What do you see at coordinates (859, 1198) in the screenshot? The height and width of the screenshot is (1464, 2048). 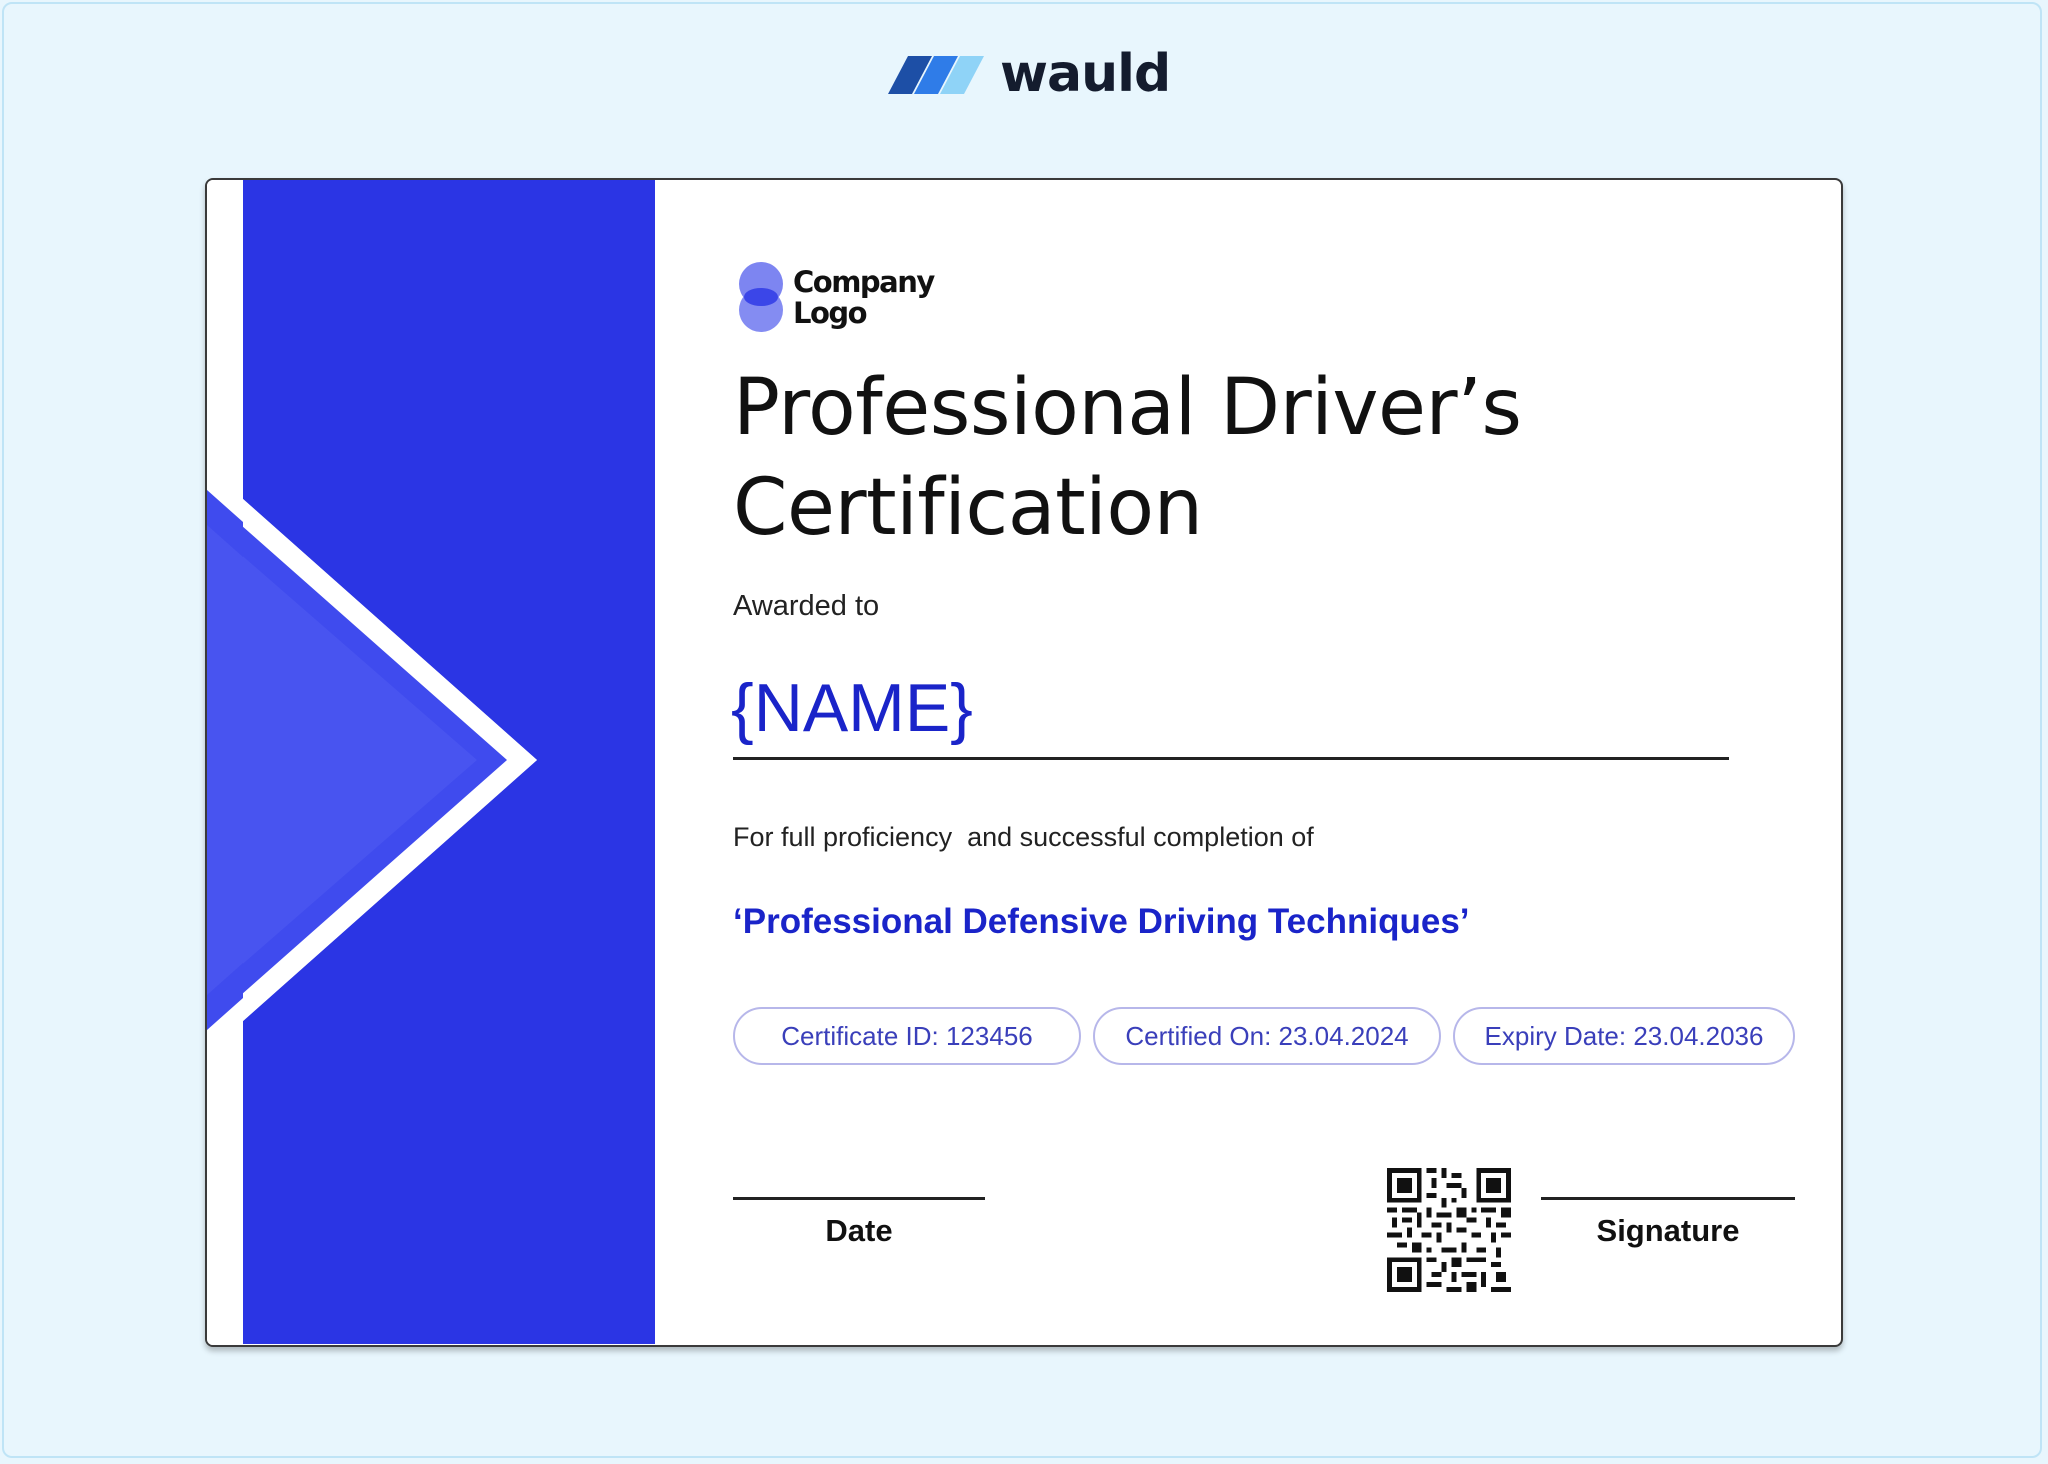 I see `date-line` at bounding box center [859, 1198].